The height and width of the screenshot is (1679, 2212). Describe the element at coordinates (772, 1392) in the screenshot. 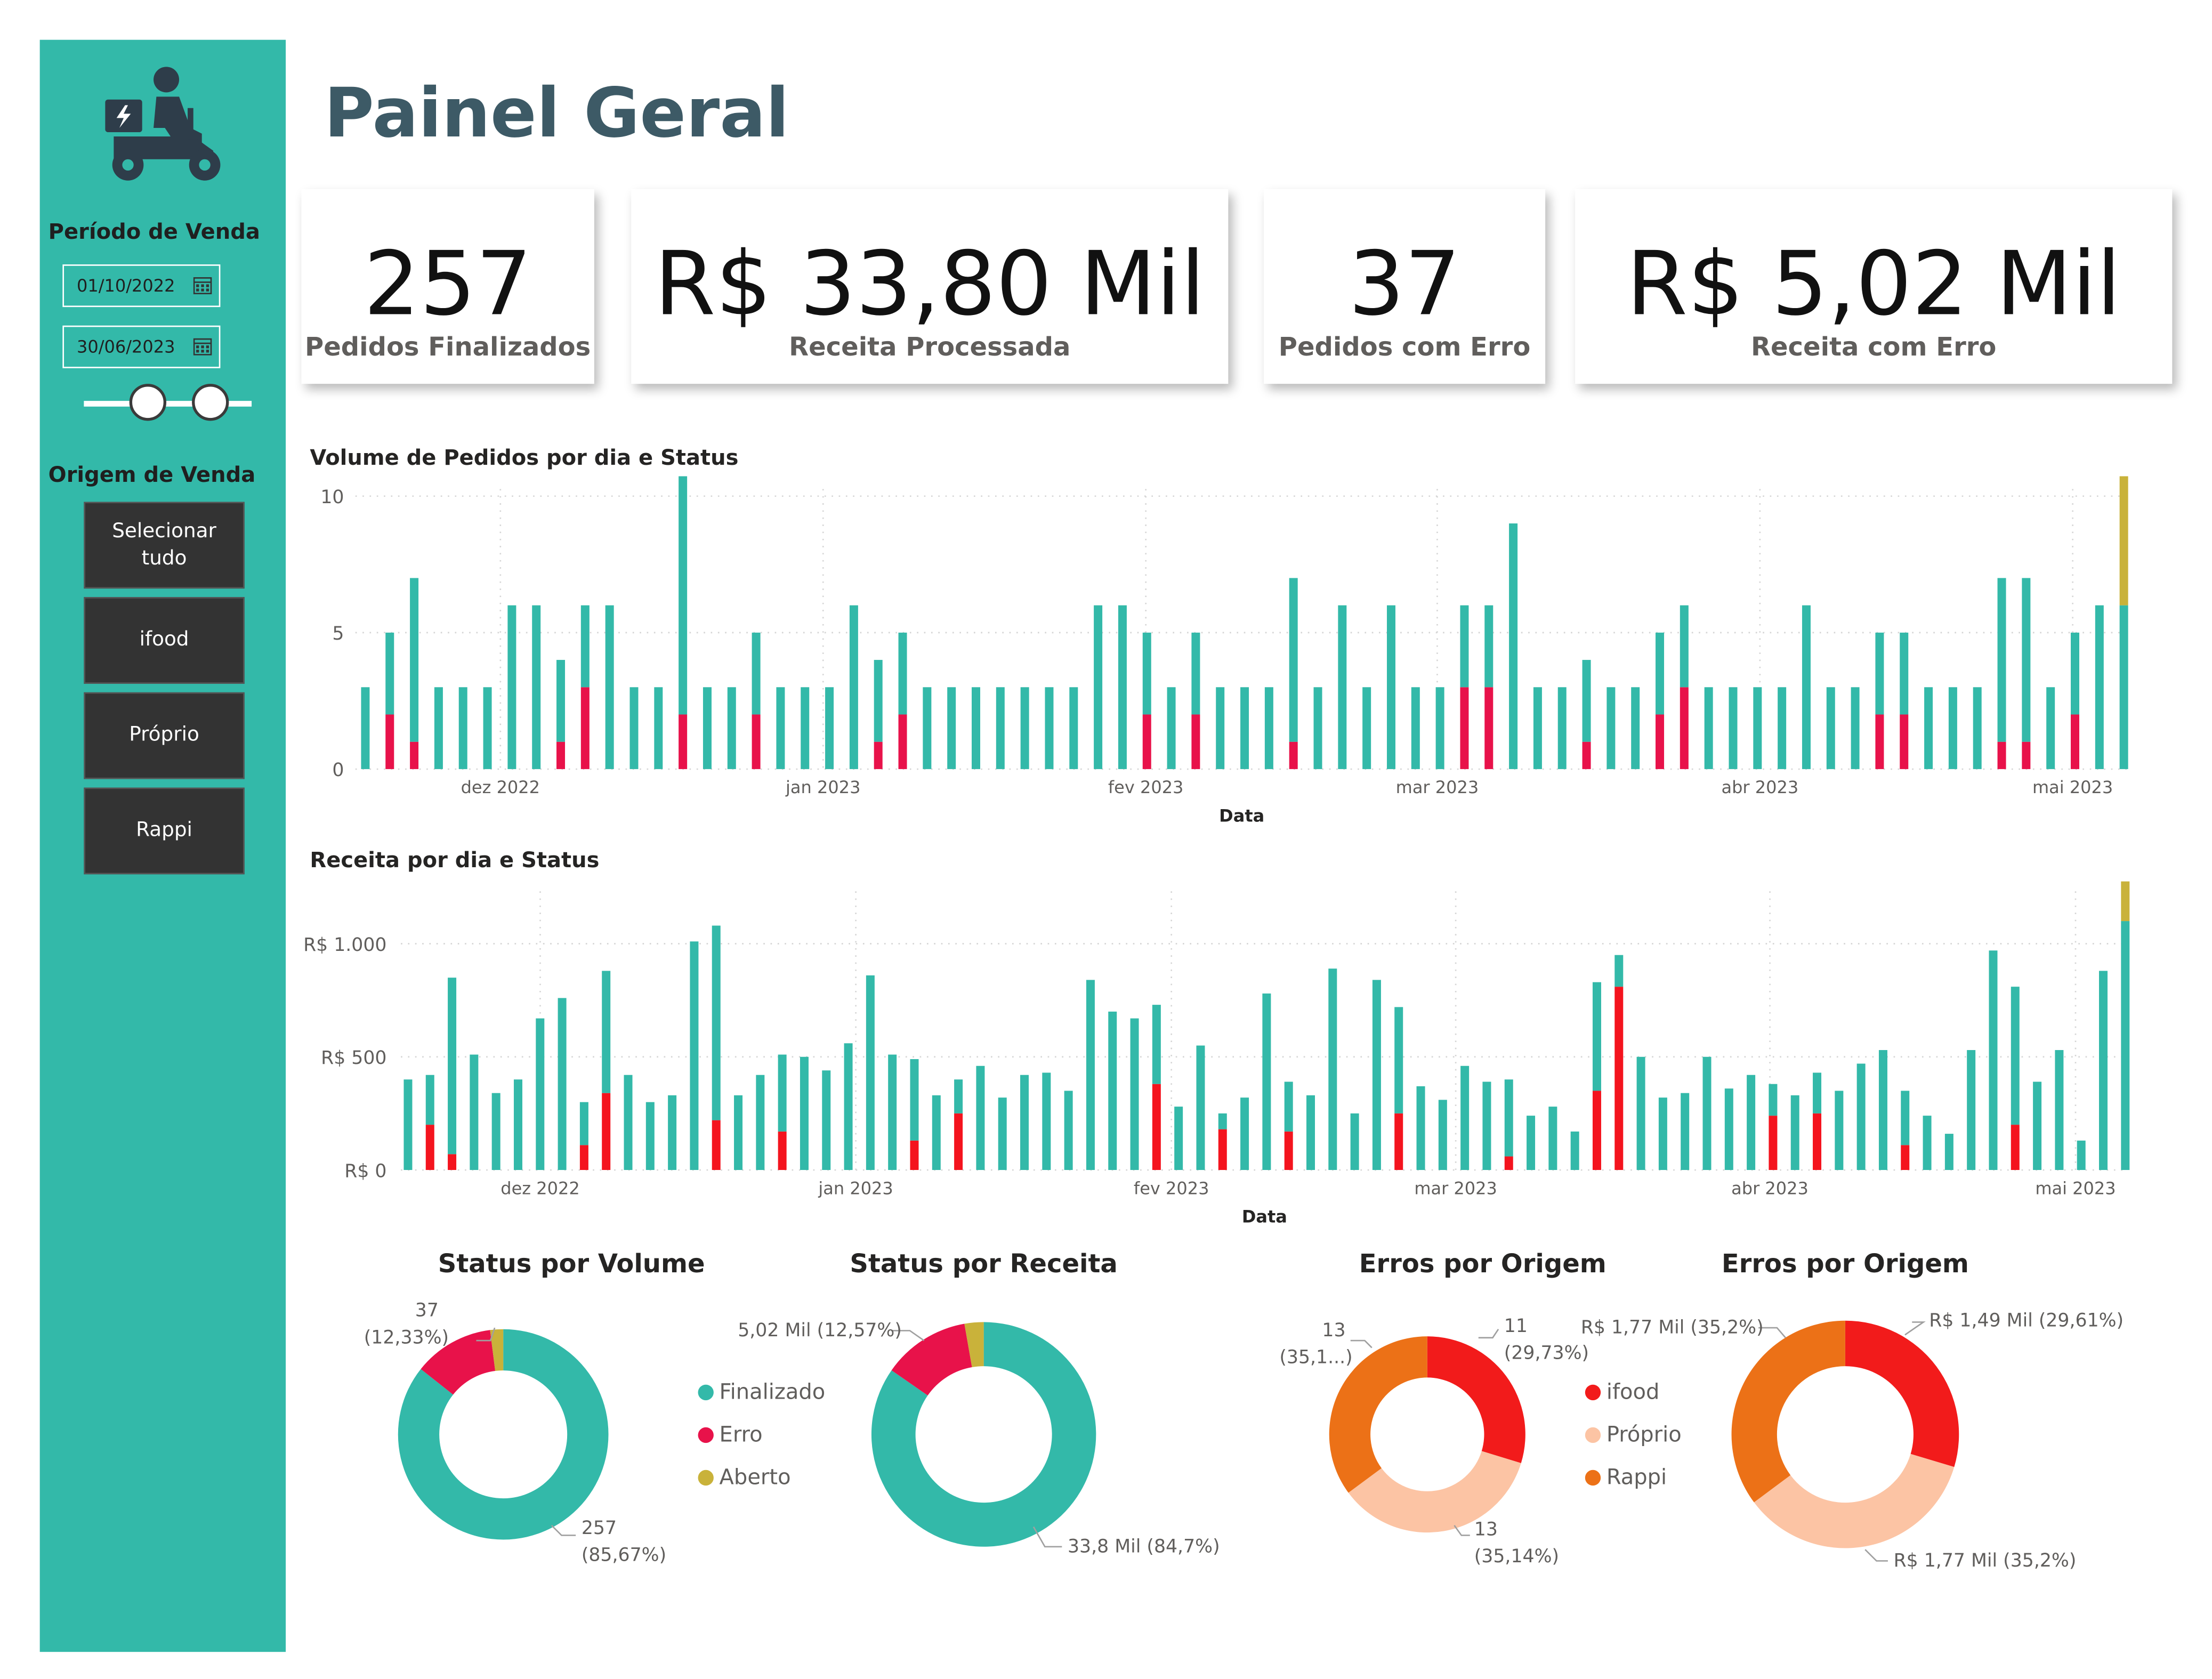

I see `legend-label: Finalizado` at that location.